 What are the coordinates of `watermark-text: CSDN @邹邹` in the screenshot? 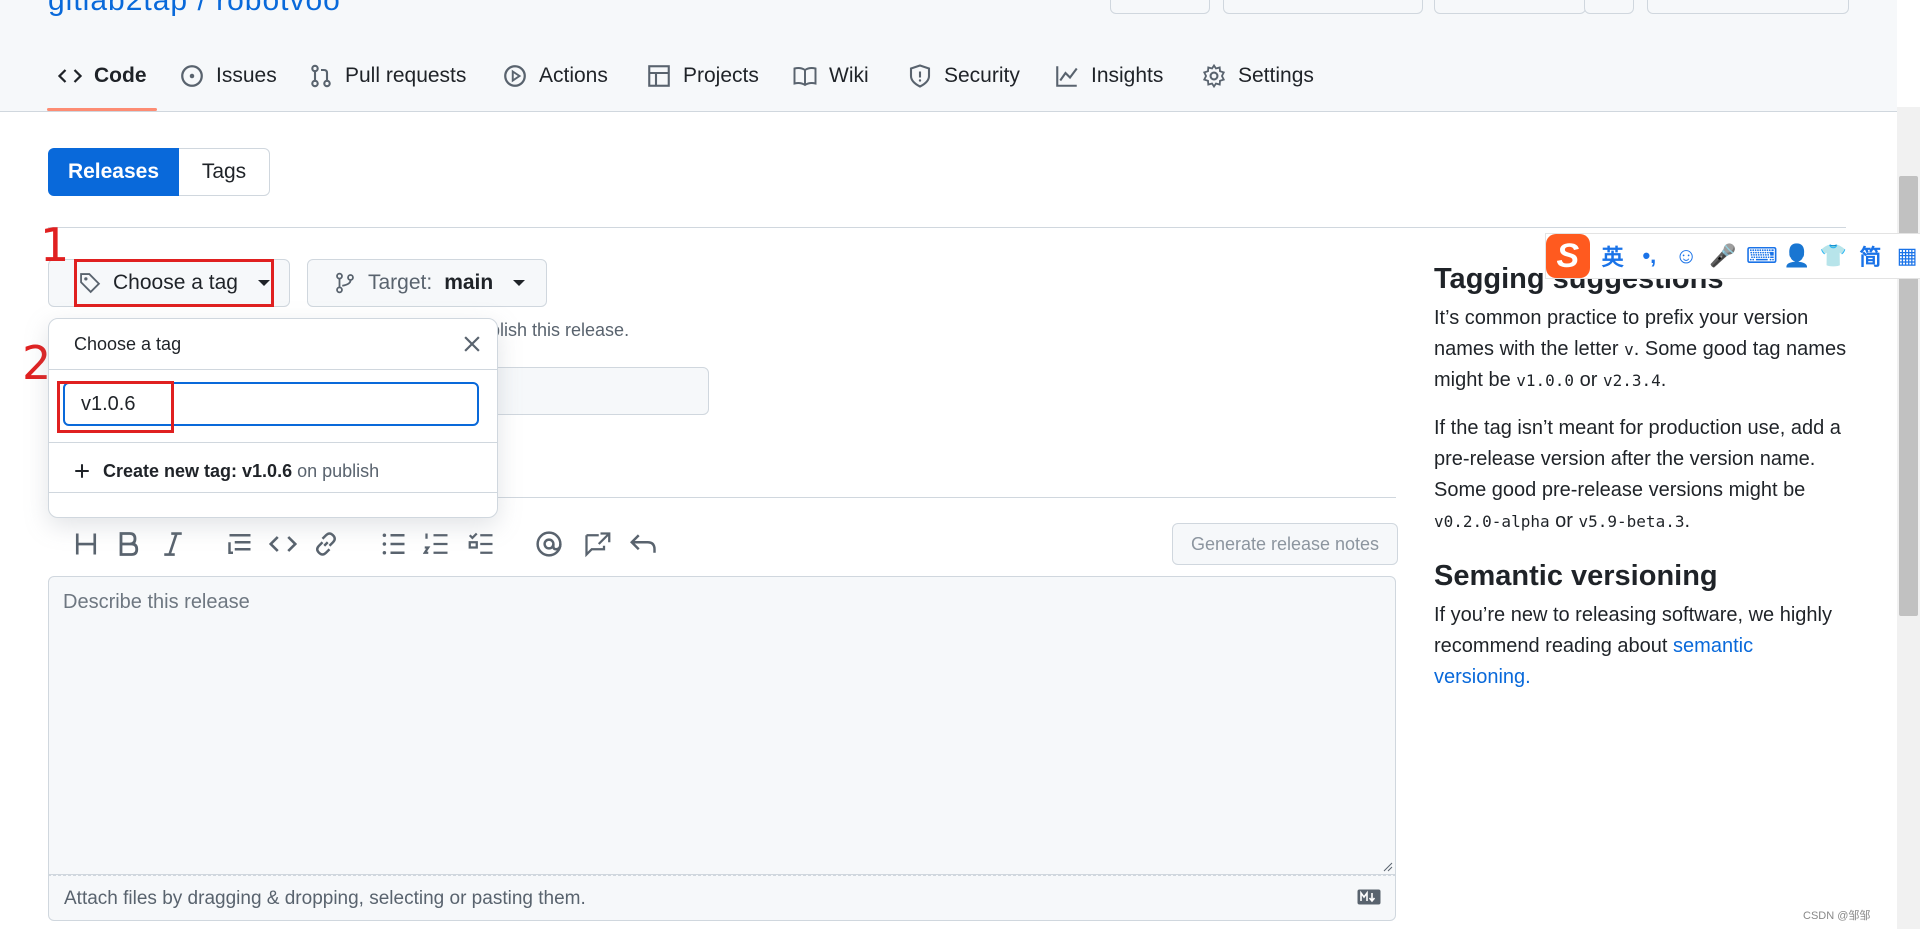 It's located at (1837, 916).